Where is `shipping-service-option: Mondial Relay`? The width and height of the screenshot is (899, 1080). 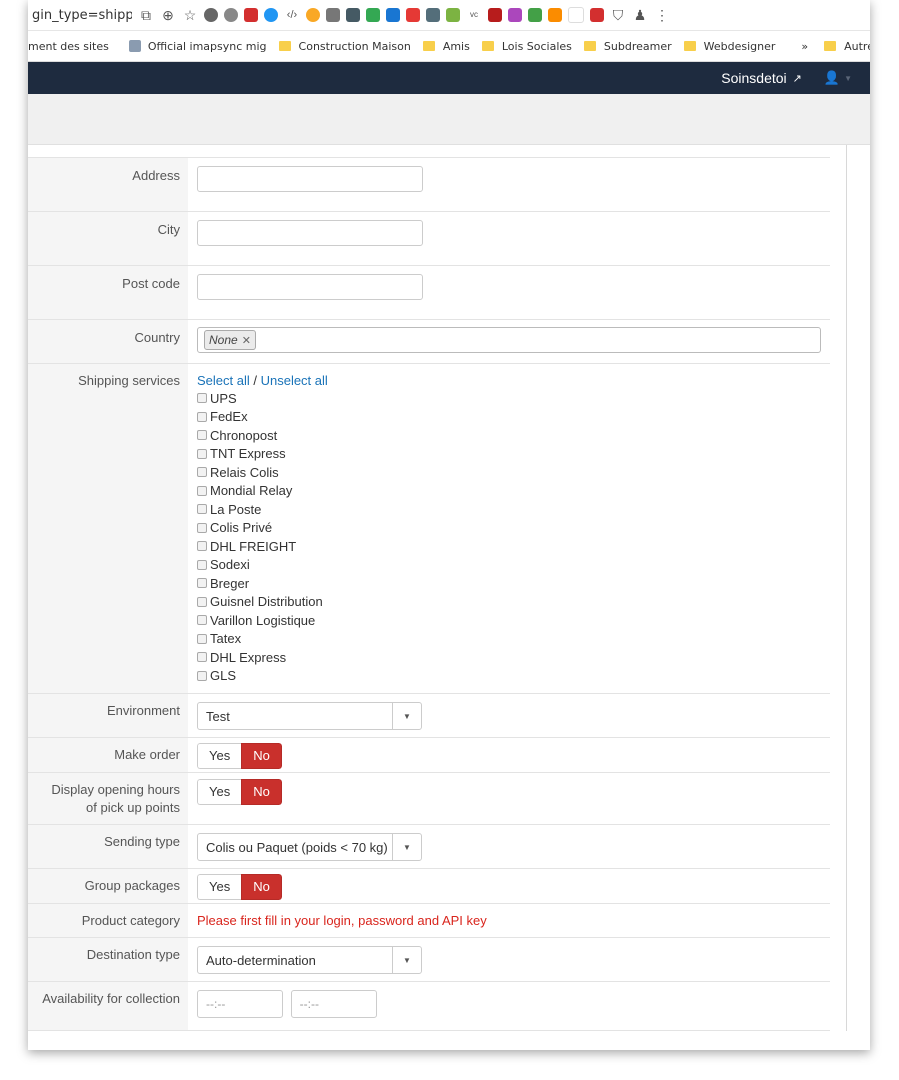
shipping-service-option: Mondial Relay is located at coordinates (513, 491).